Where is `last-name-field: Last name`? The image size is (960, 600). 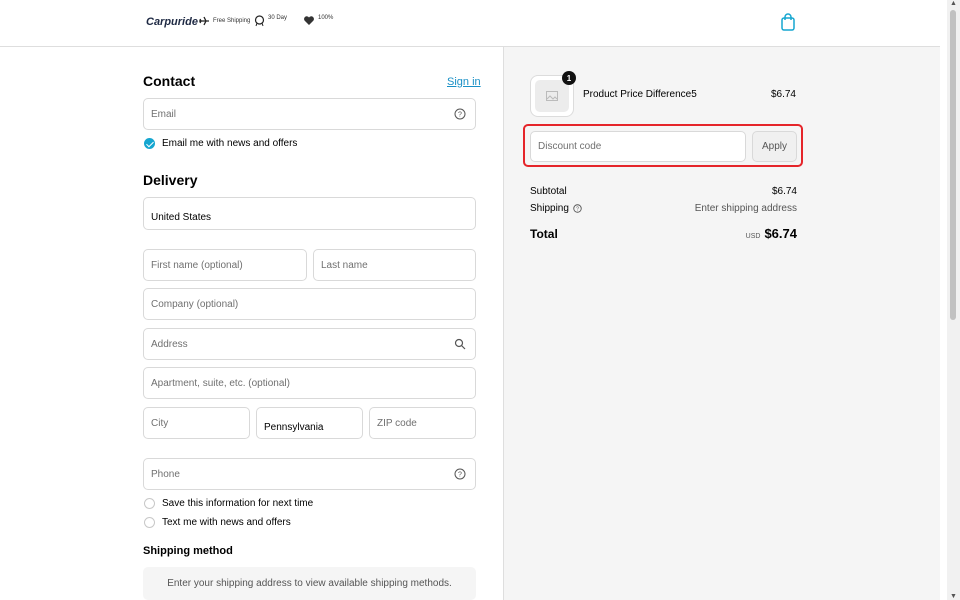
last-name-field: Last name is located at coordinates (394, 265).